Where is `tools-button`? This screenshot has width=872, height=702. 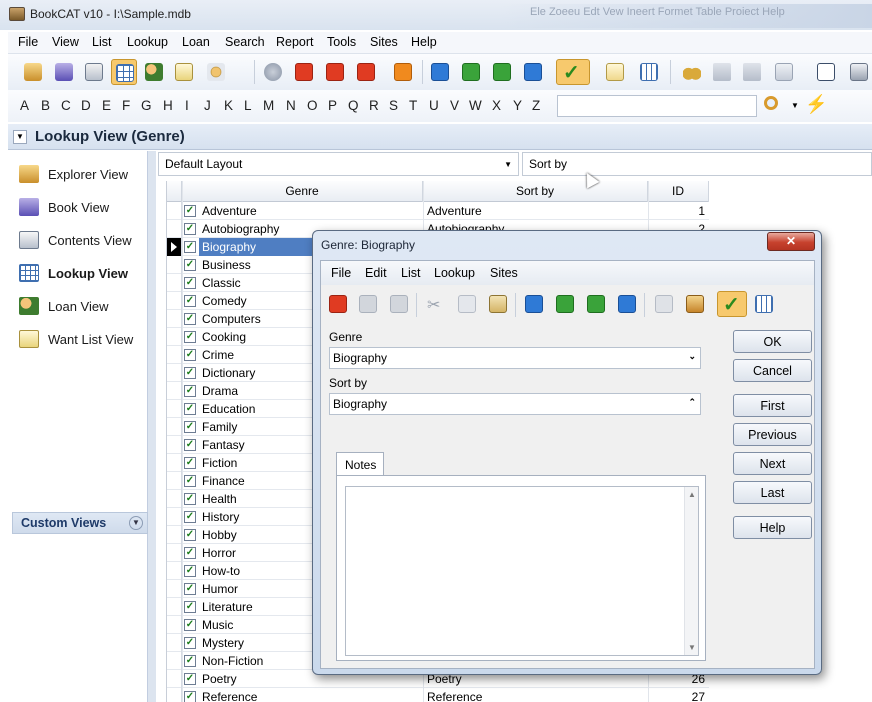
tools-button is located at coordinates (216, 72).